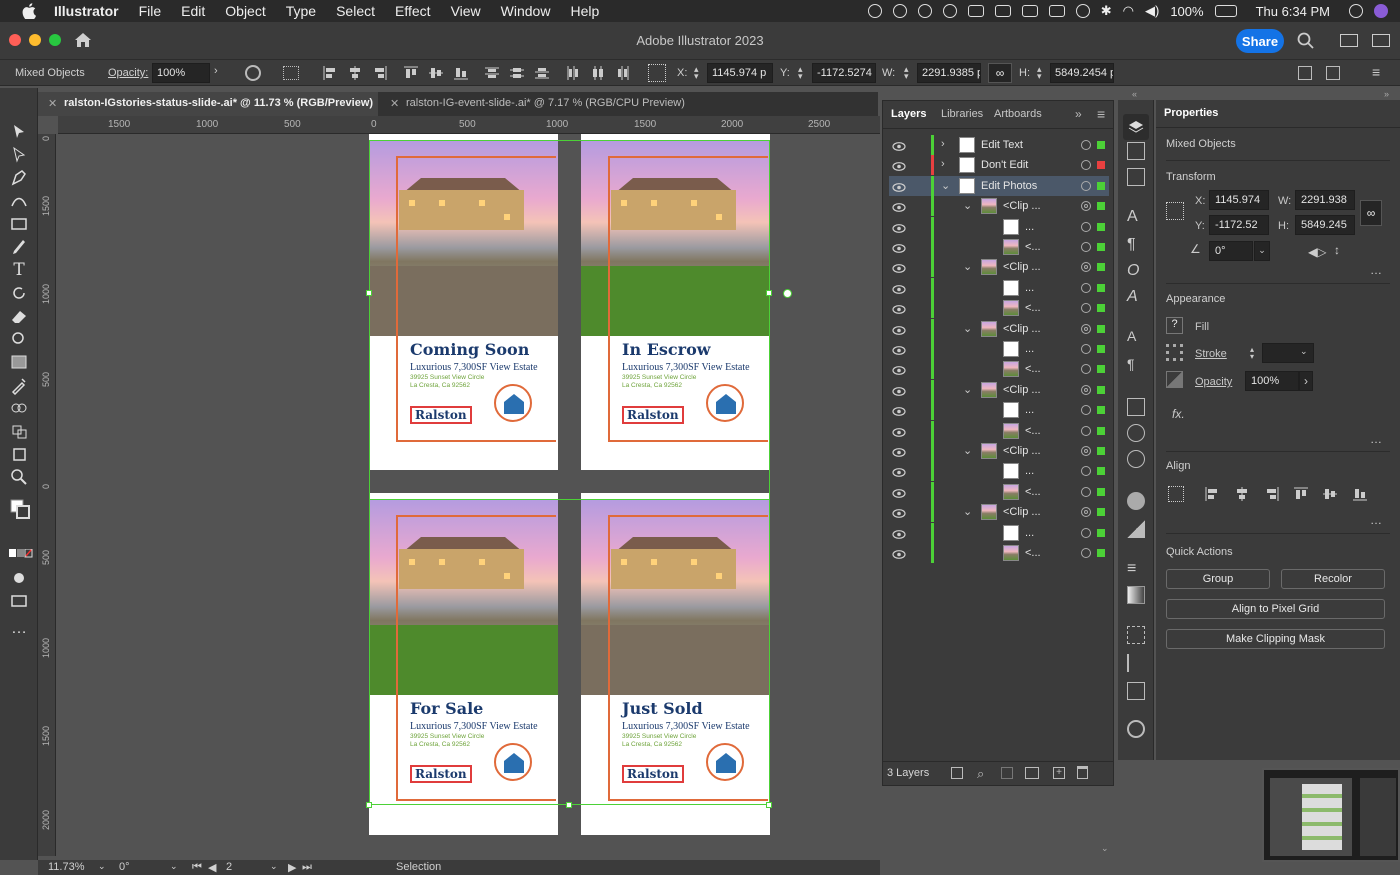  What do you see at coordinates (466, 11) in the screenshot?
I see `menu-view: View` at bounding box center [466, 11].